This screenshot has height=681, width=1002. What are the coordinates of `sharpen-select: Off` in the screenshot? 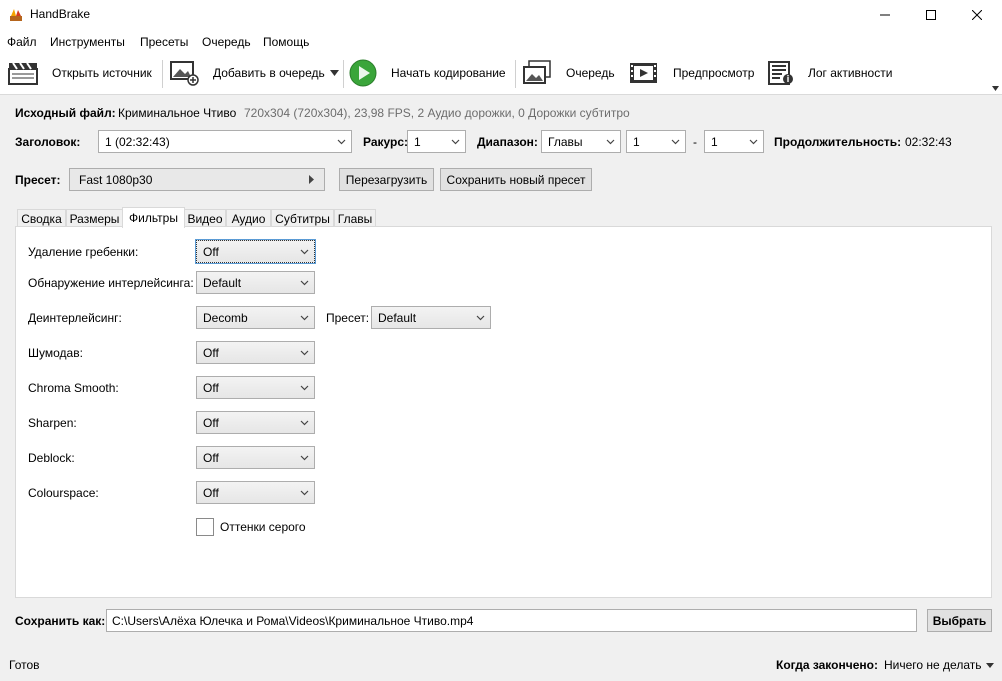 It's located at (255, 422).